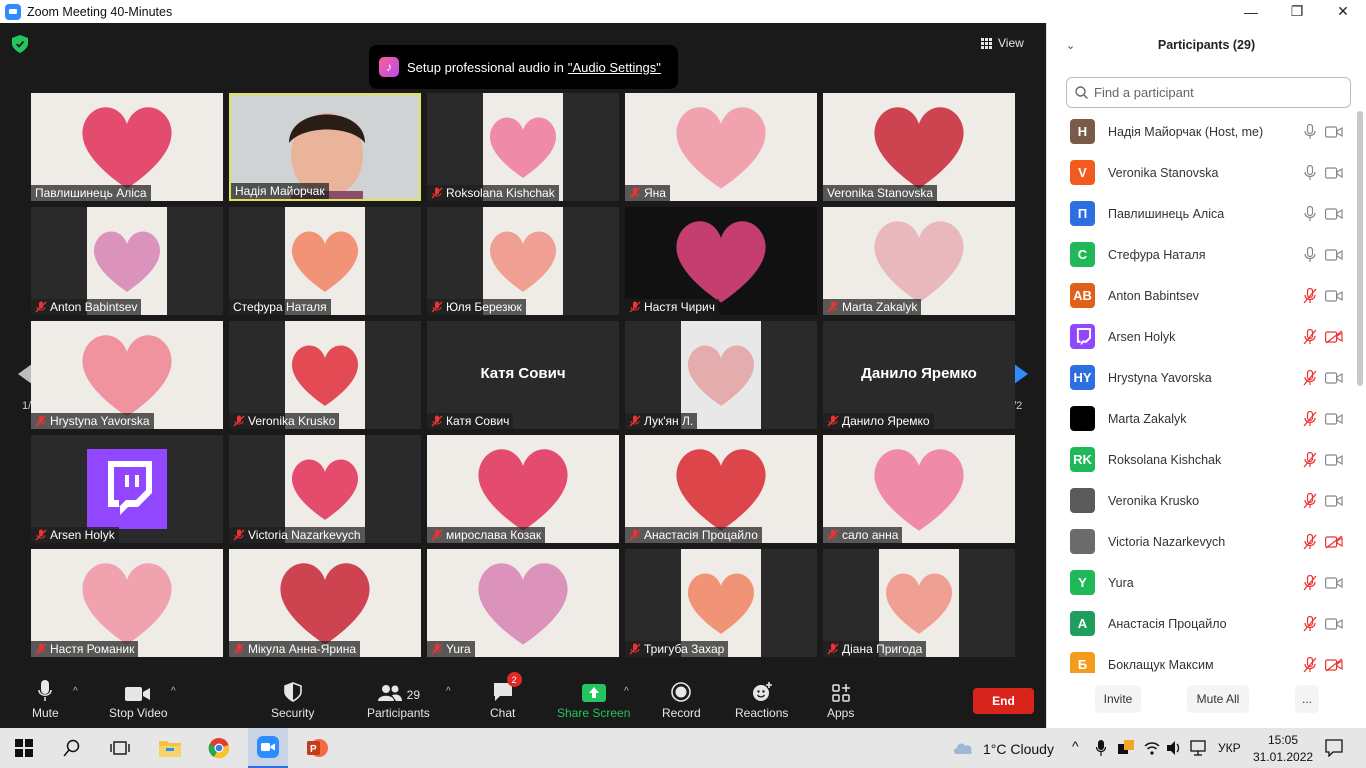 Image resolution: width=1366 pixels, height=768 pixels. Describe the element at coordinates (127, 603) in the screenshot. I see `video-tile: Настя Романик` at that location.